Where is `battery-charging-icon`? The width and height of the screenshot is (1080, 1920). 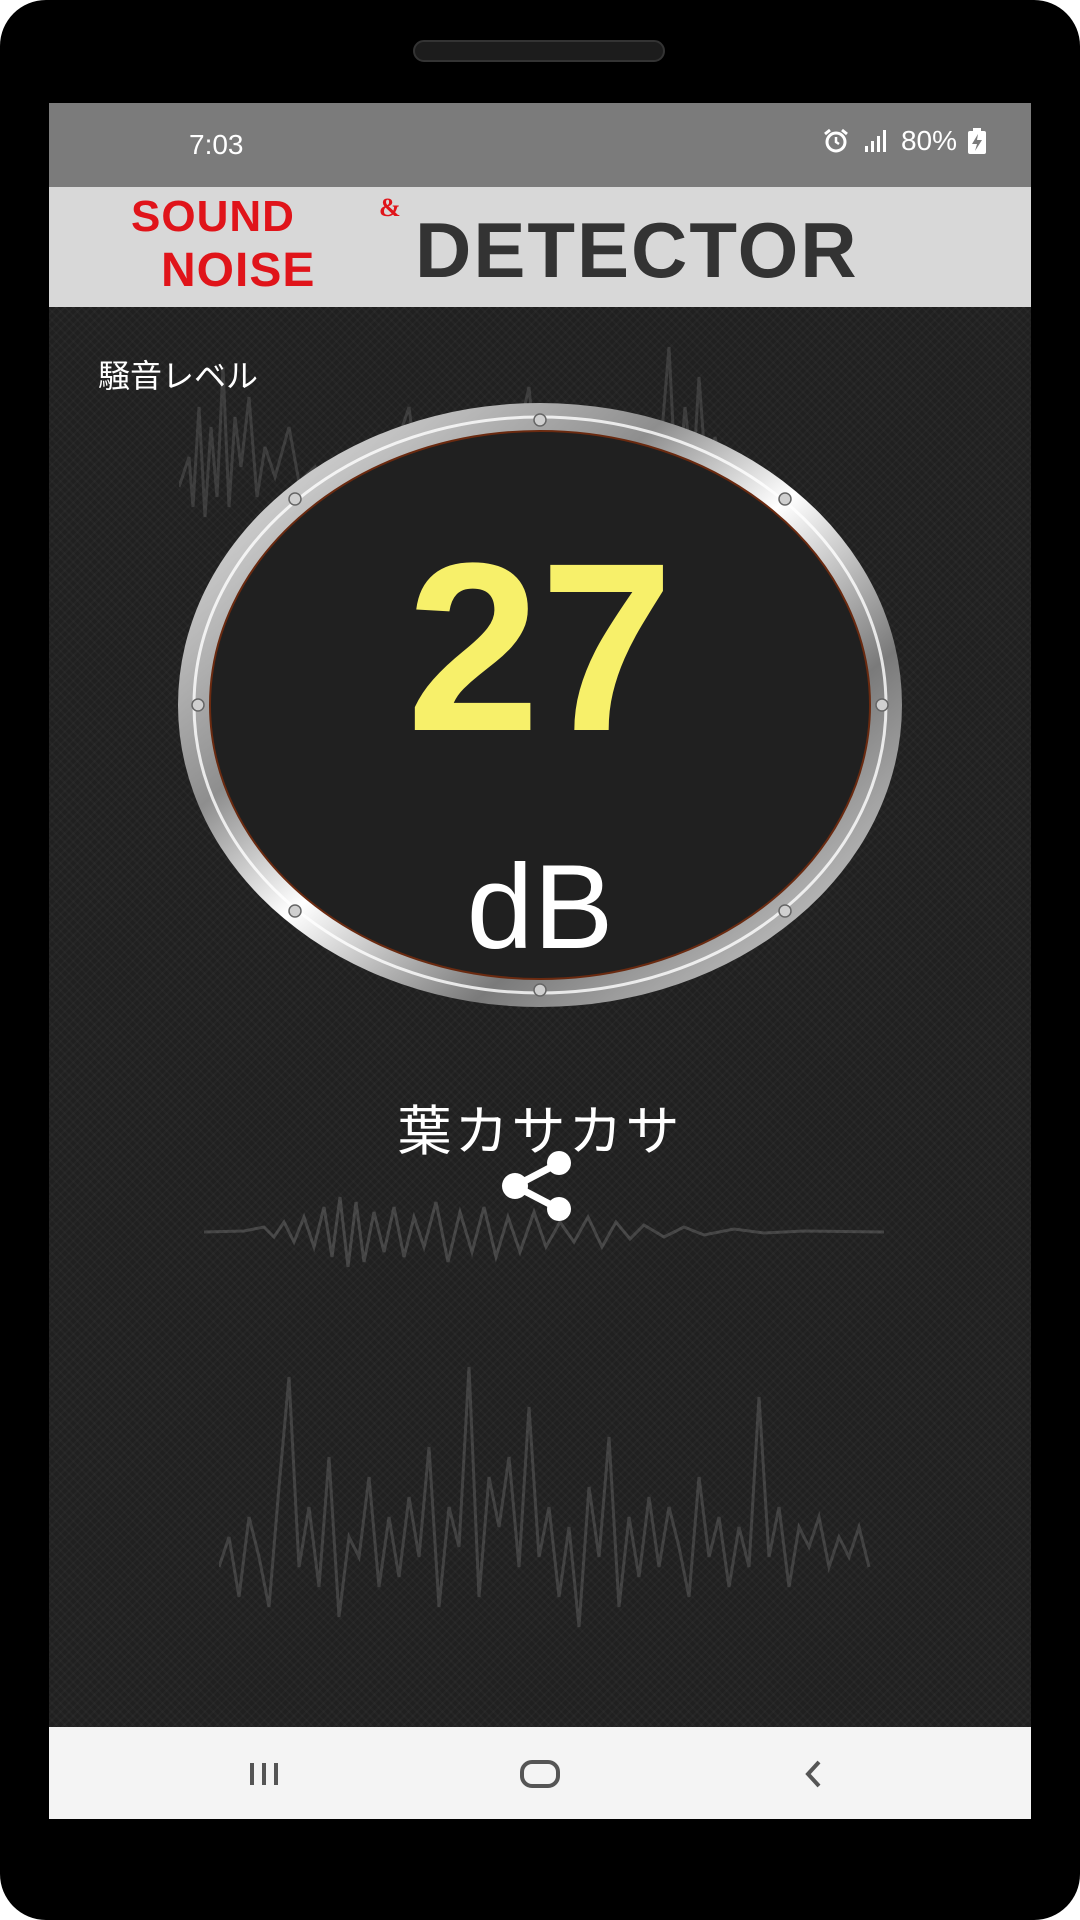 battery-charging-icon is located at coordinates (977, 141).